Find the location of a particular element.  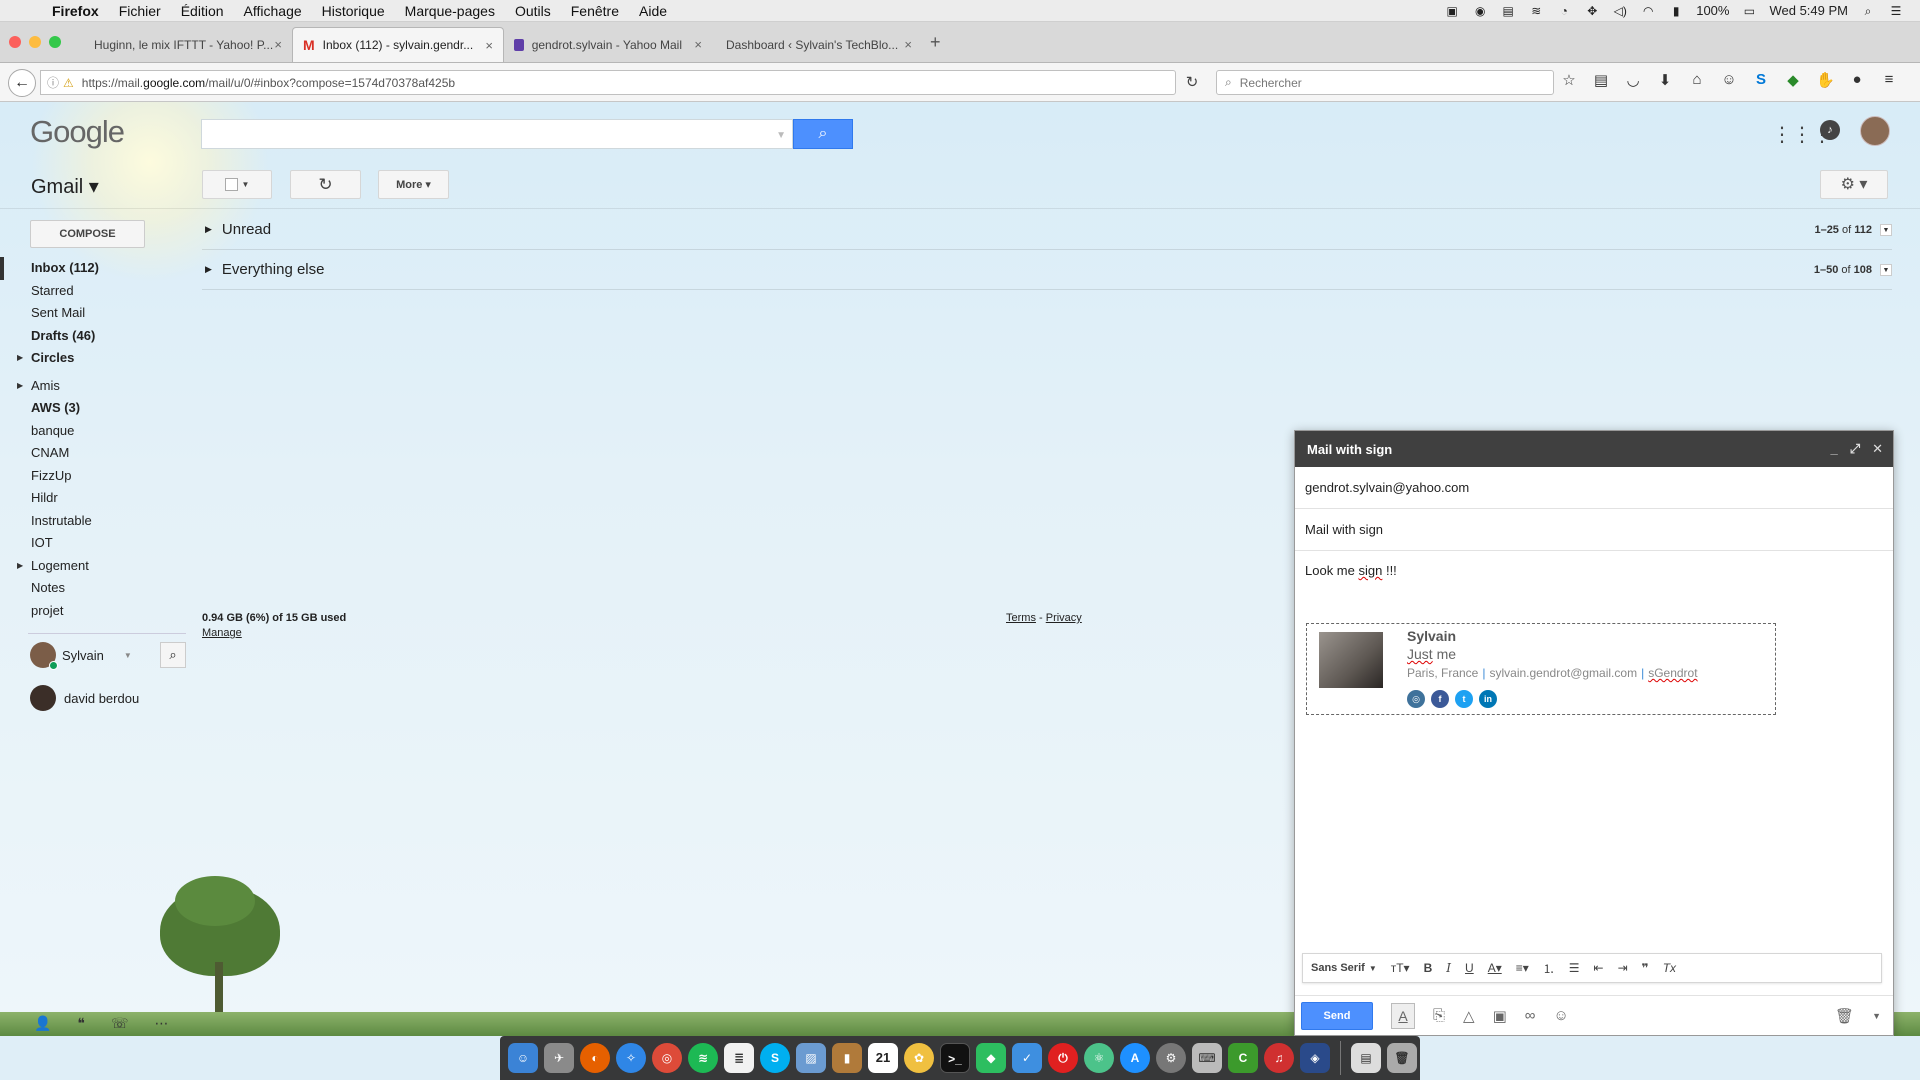

google-logo: Google is located at coordinates (77, 132).